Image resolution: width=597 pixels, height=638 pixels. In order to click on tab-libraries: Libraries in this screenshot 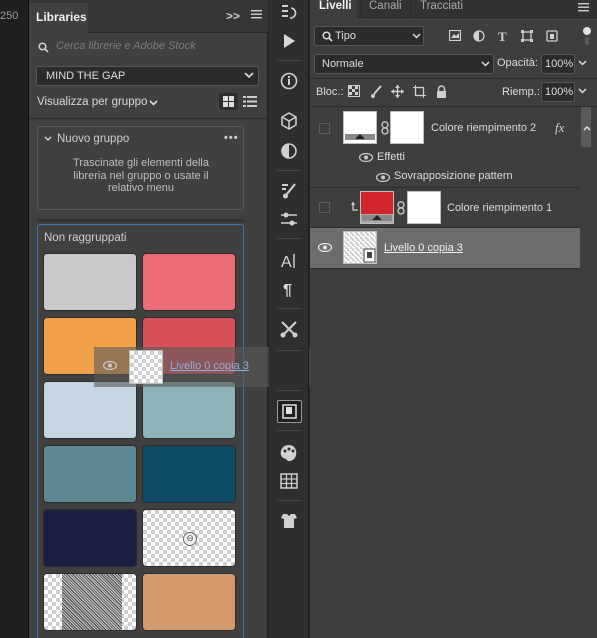, I will do `click(58, 18)`.